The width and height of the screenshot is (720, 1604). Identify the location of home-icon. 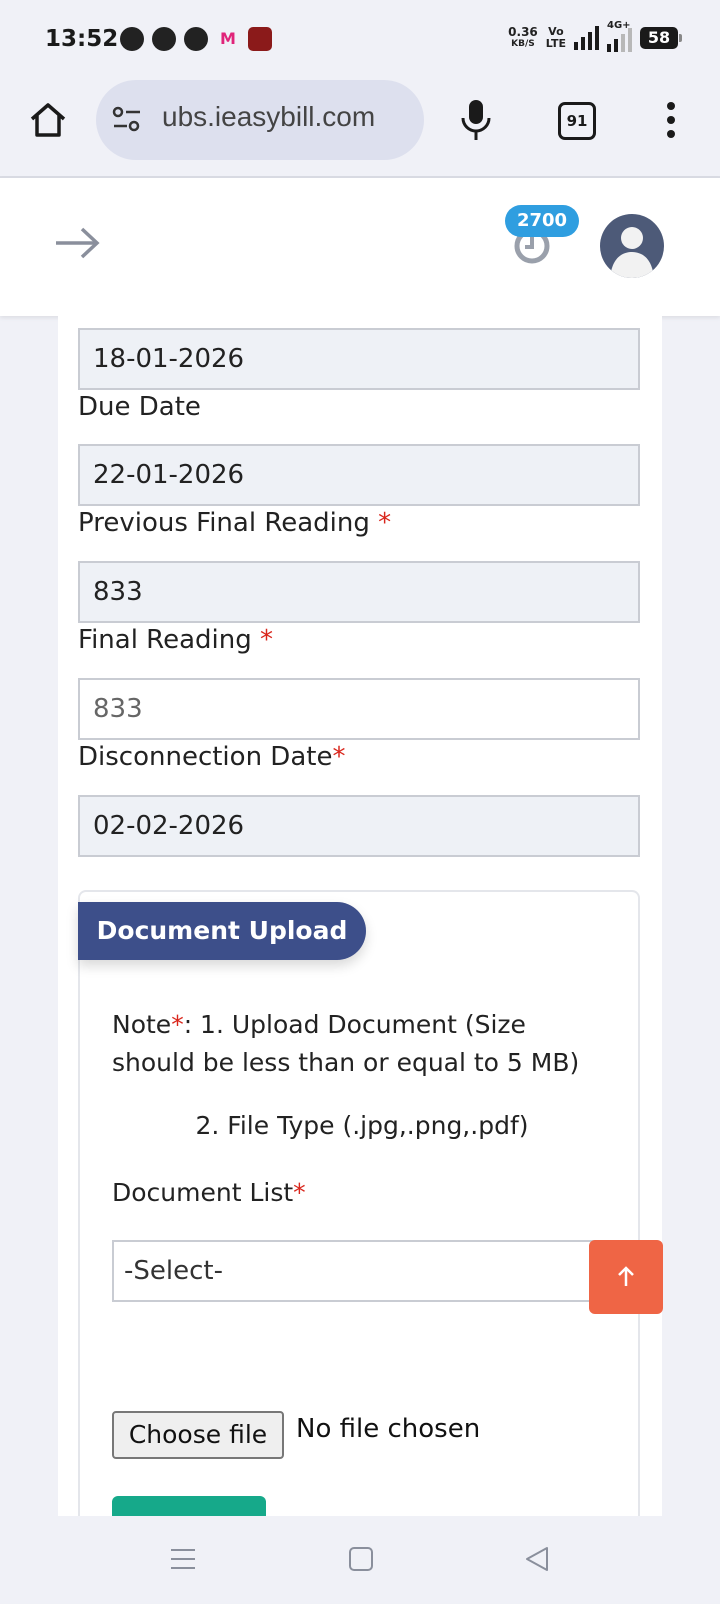
(48, 120).